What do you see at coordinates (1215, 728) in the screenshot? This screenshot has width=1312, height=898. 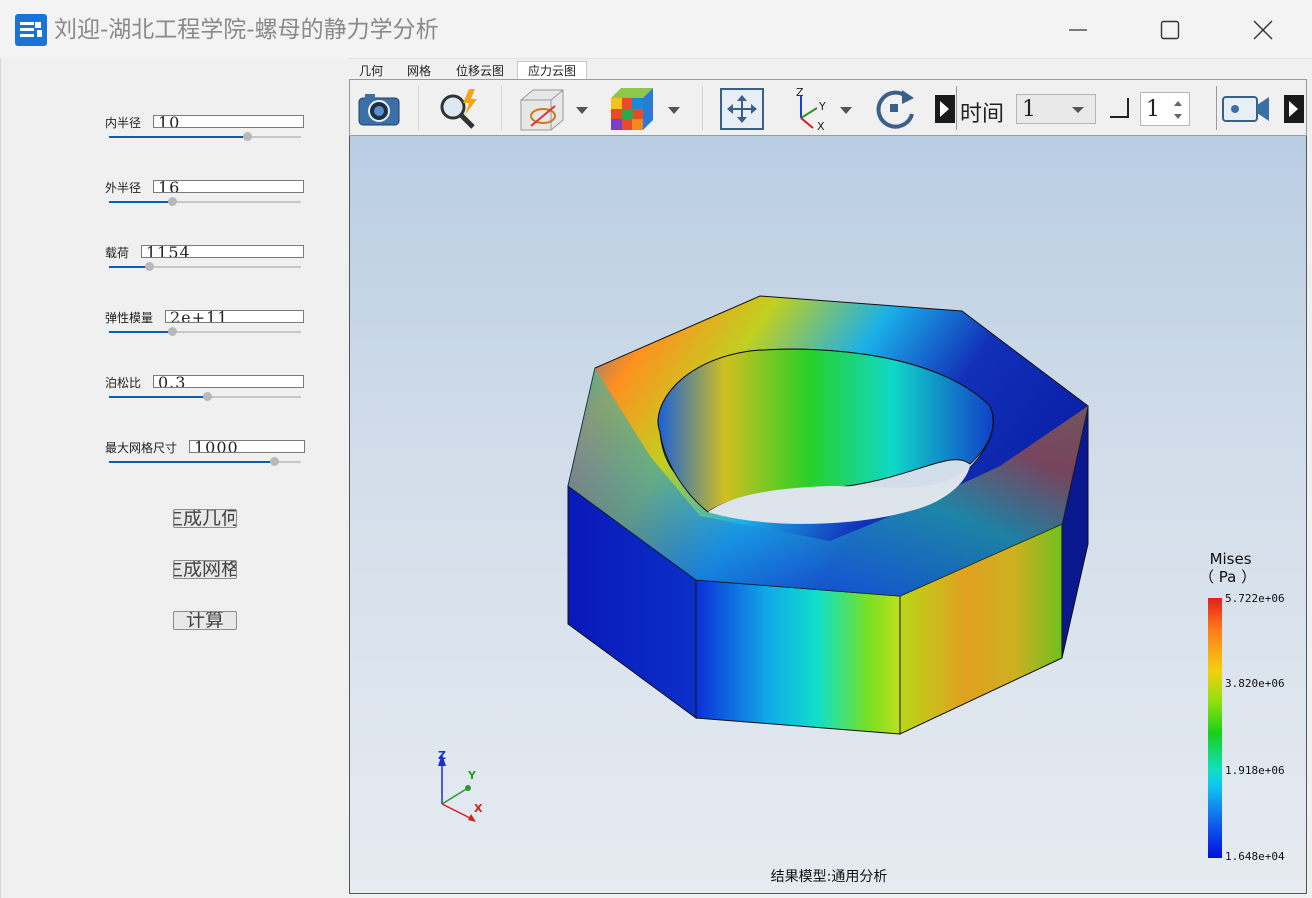 I see `legend-color-bar` at bounding box center [1215, 728].